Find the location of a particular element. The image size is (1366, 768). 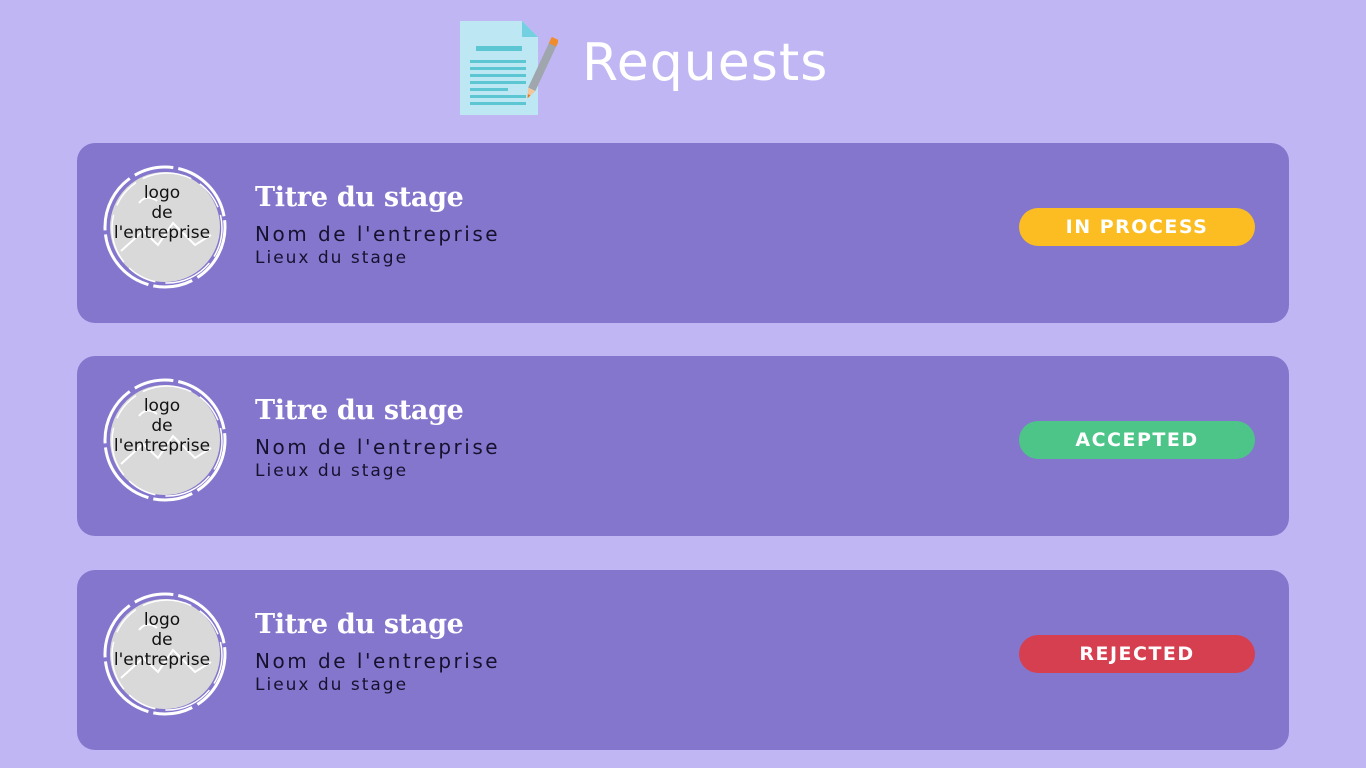

status-badge: REJECTED is located at coordinates (1137, 654).